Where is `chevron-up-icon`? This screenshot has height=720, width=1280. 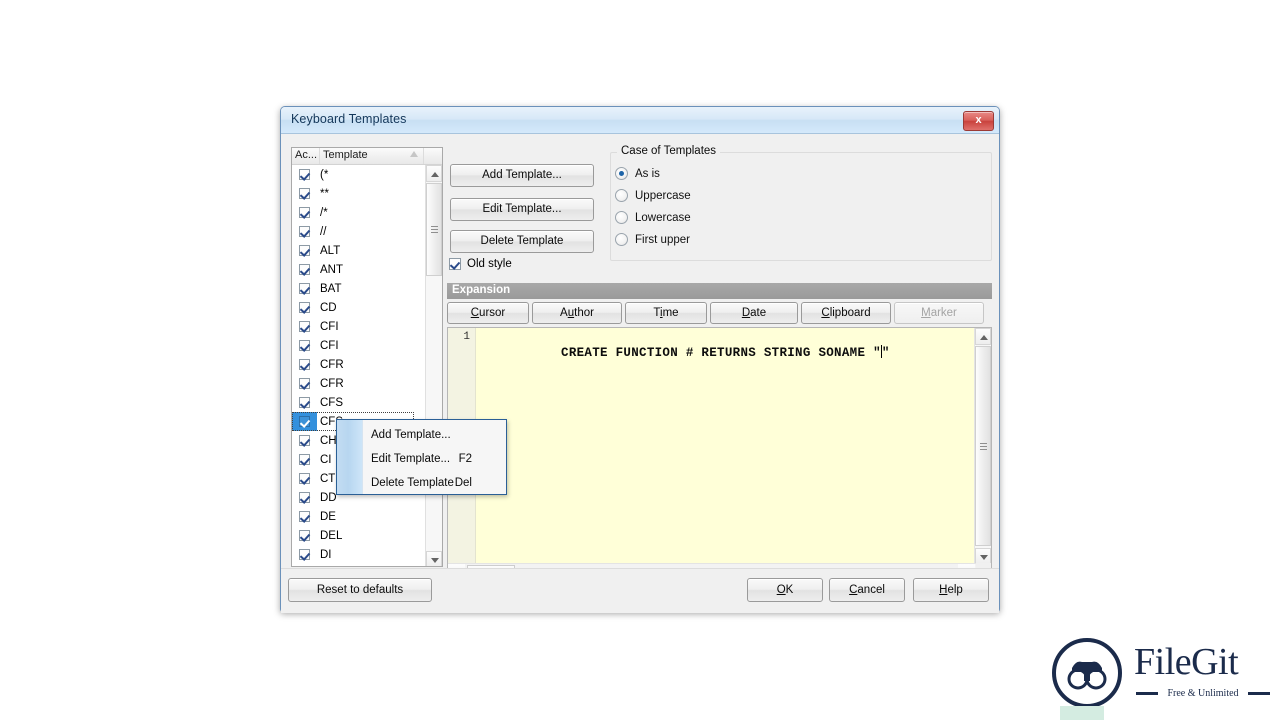 chevron-up-icon is located at coordinates (984, 337).